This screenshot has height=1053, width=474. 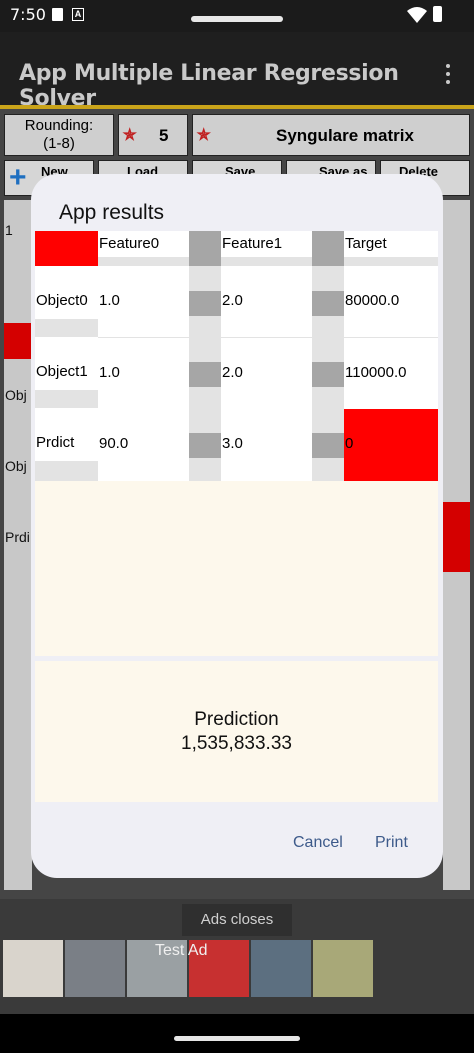 What do you see at coordinates (164, 135) in the screenshot?
I see `rounding-value: 5` at bounding box center [164, 135].